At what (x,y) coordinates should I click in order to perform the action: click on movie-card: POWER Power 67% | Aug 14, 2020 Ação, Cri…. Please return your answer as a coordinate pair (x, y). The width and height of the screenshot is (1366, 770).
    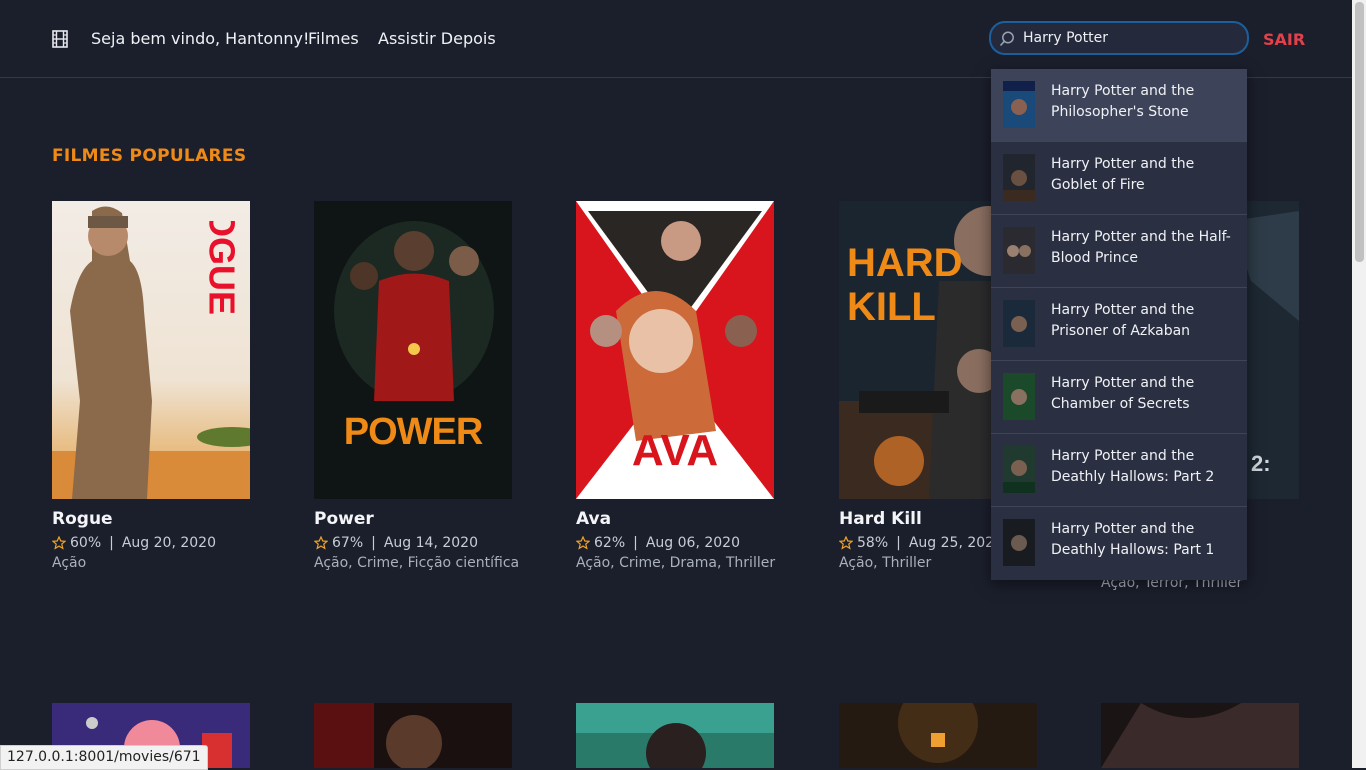
    Looking at the image, I should click on (417, 386).